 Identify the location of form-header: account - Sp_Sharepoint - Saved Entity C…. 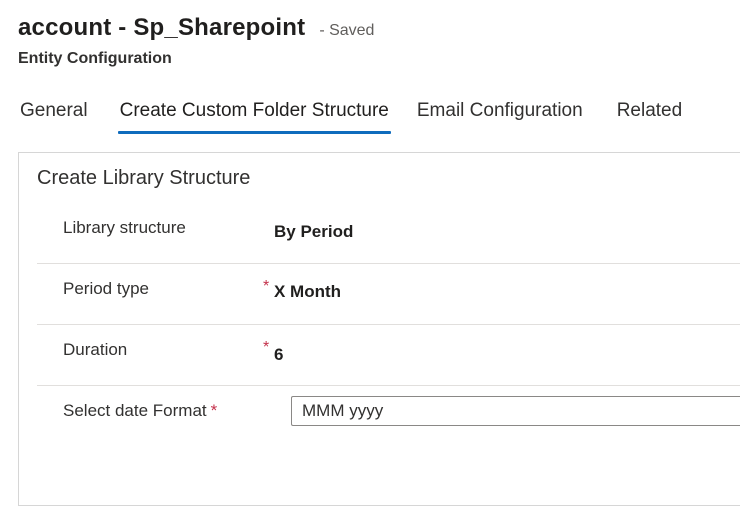
(196, 41).